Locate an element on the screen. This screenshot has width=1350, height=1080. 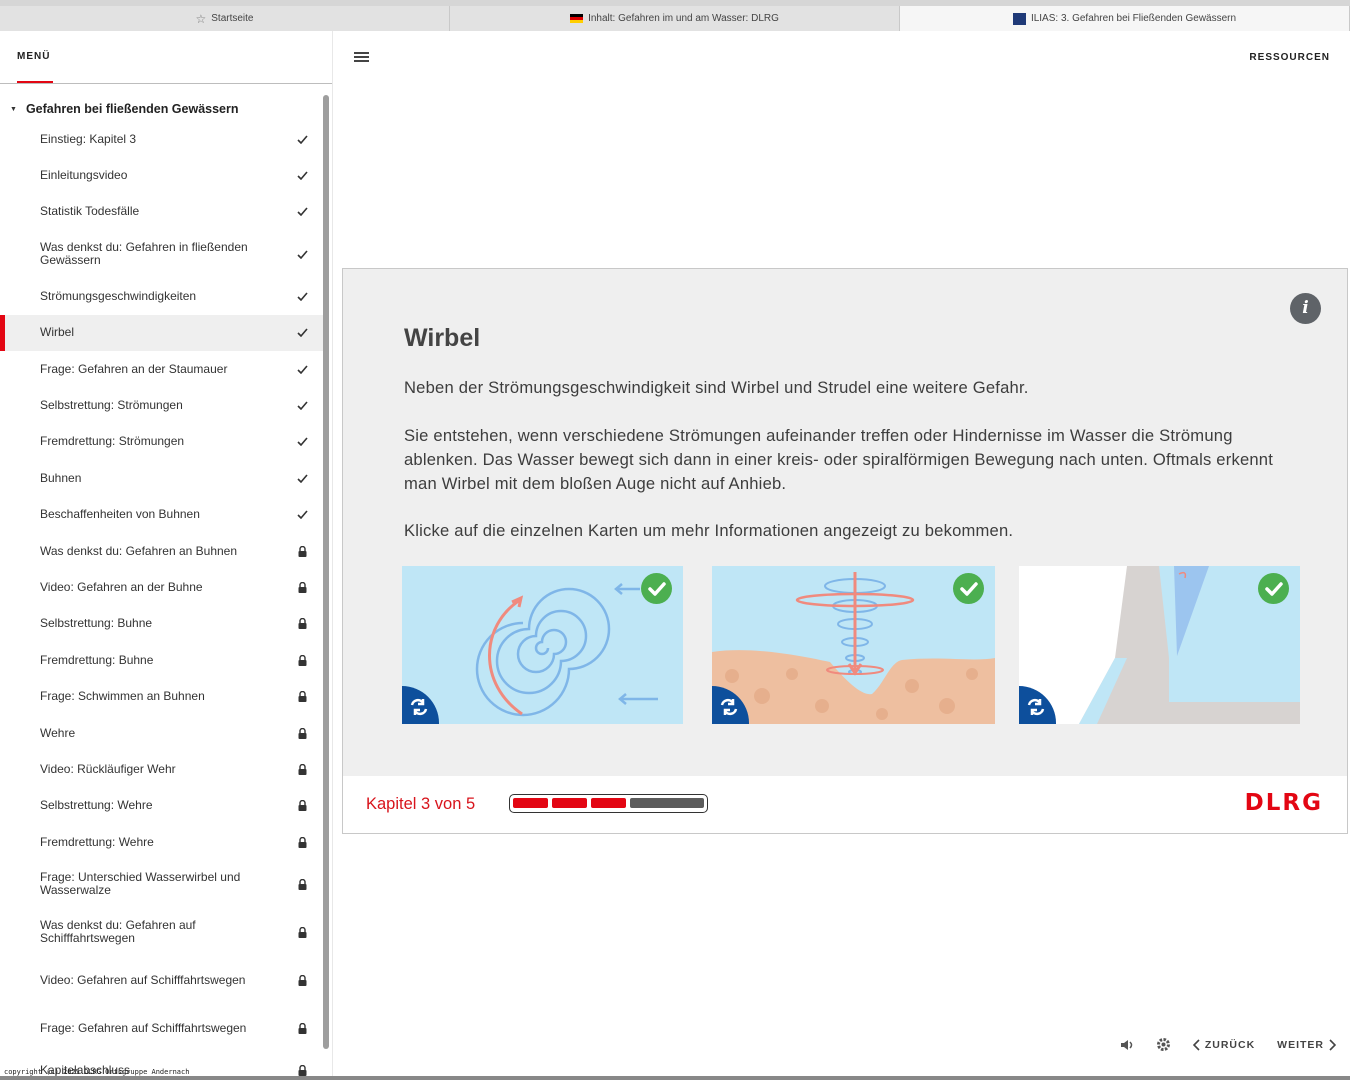
sidebar-item: Fremdrettung: Buhne is located at coordinates (162, 660).